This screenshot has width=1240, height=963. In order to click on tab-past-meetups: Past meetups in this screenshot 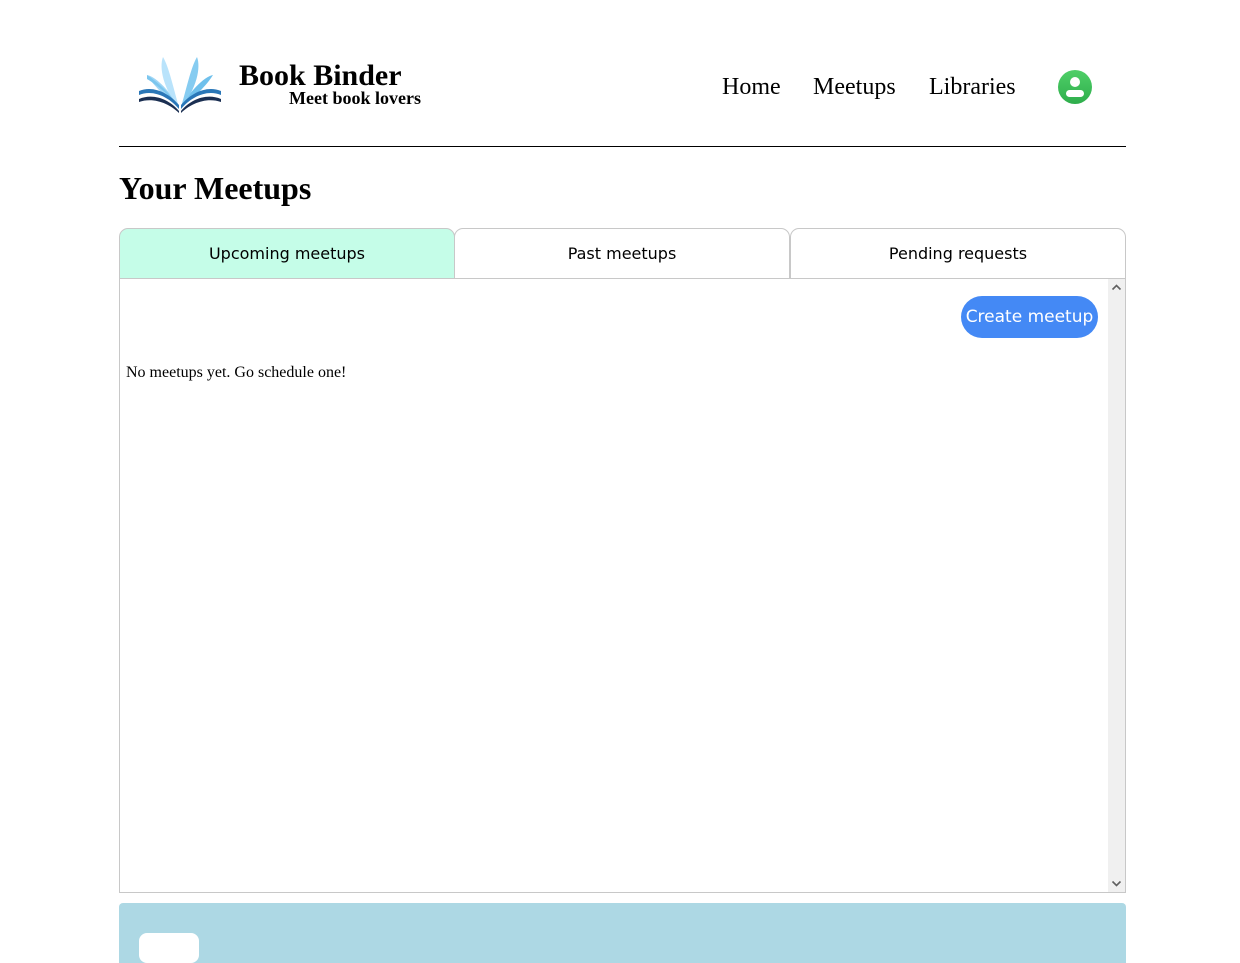, I will do `click(622, 253)`.